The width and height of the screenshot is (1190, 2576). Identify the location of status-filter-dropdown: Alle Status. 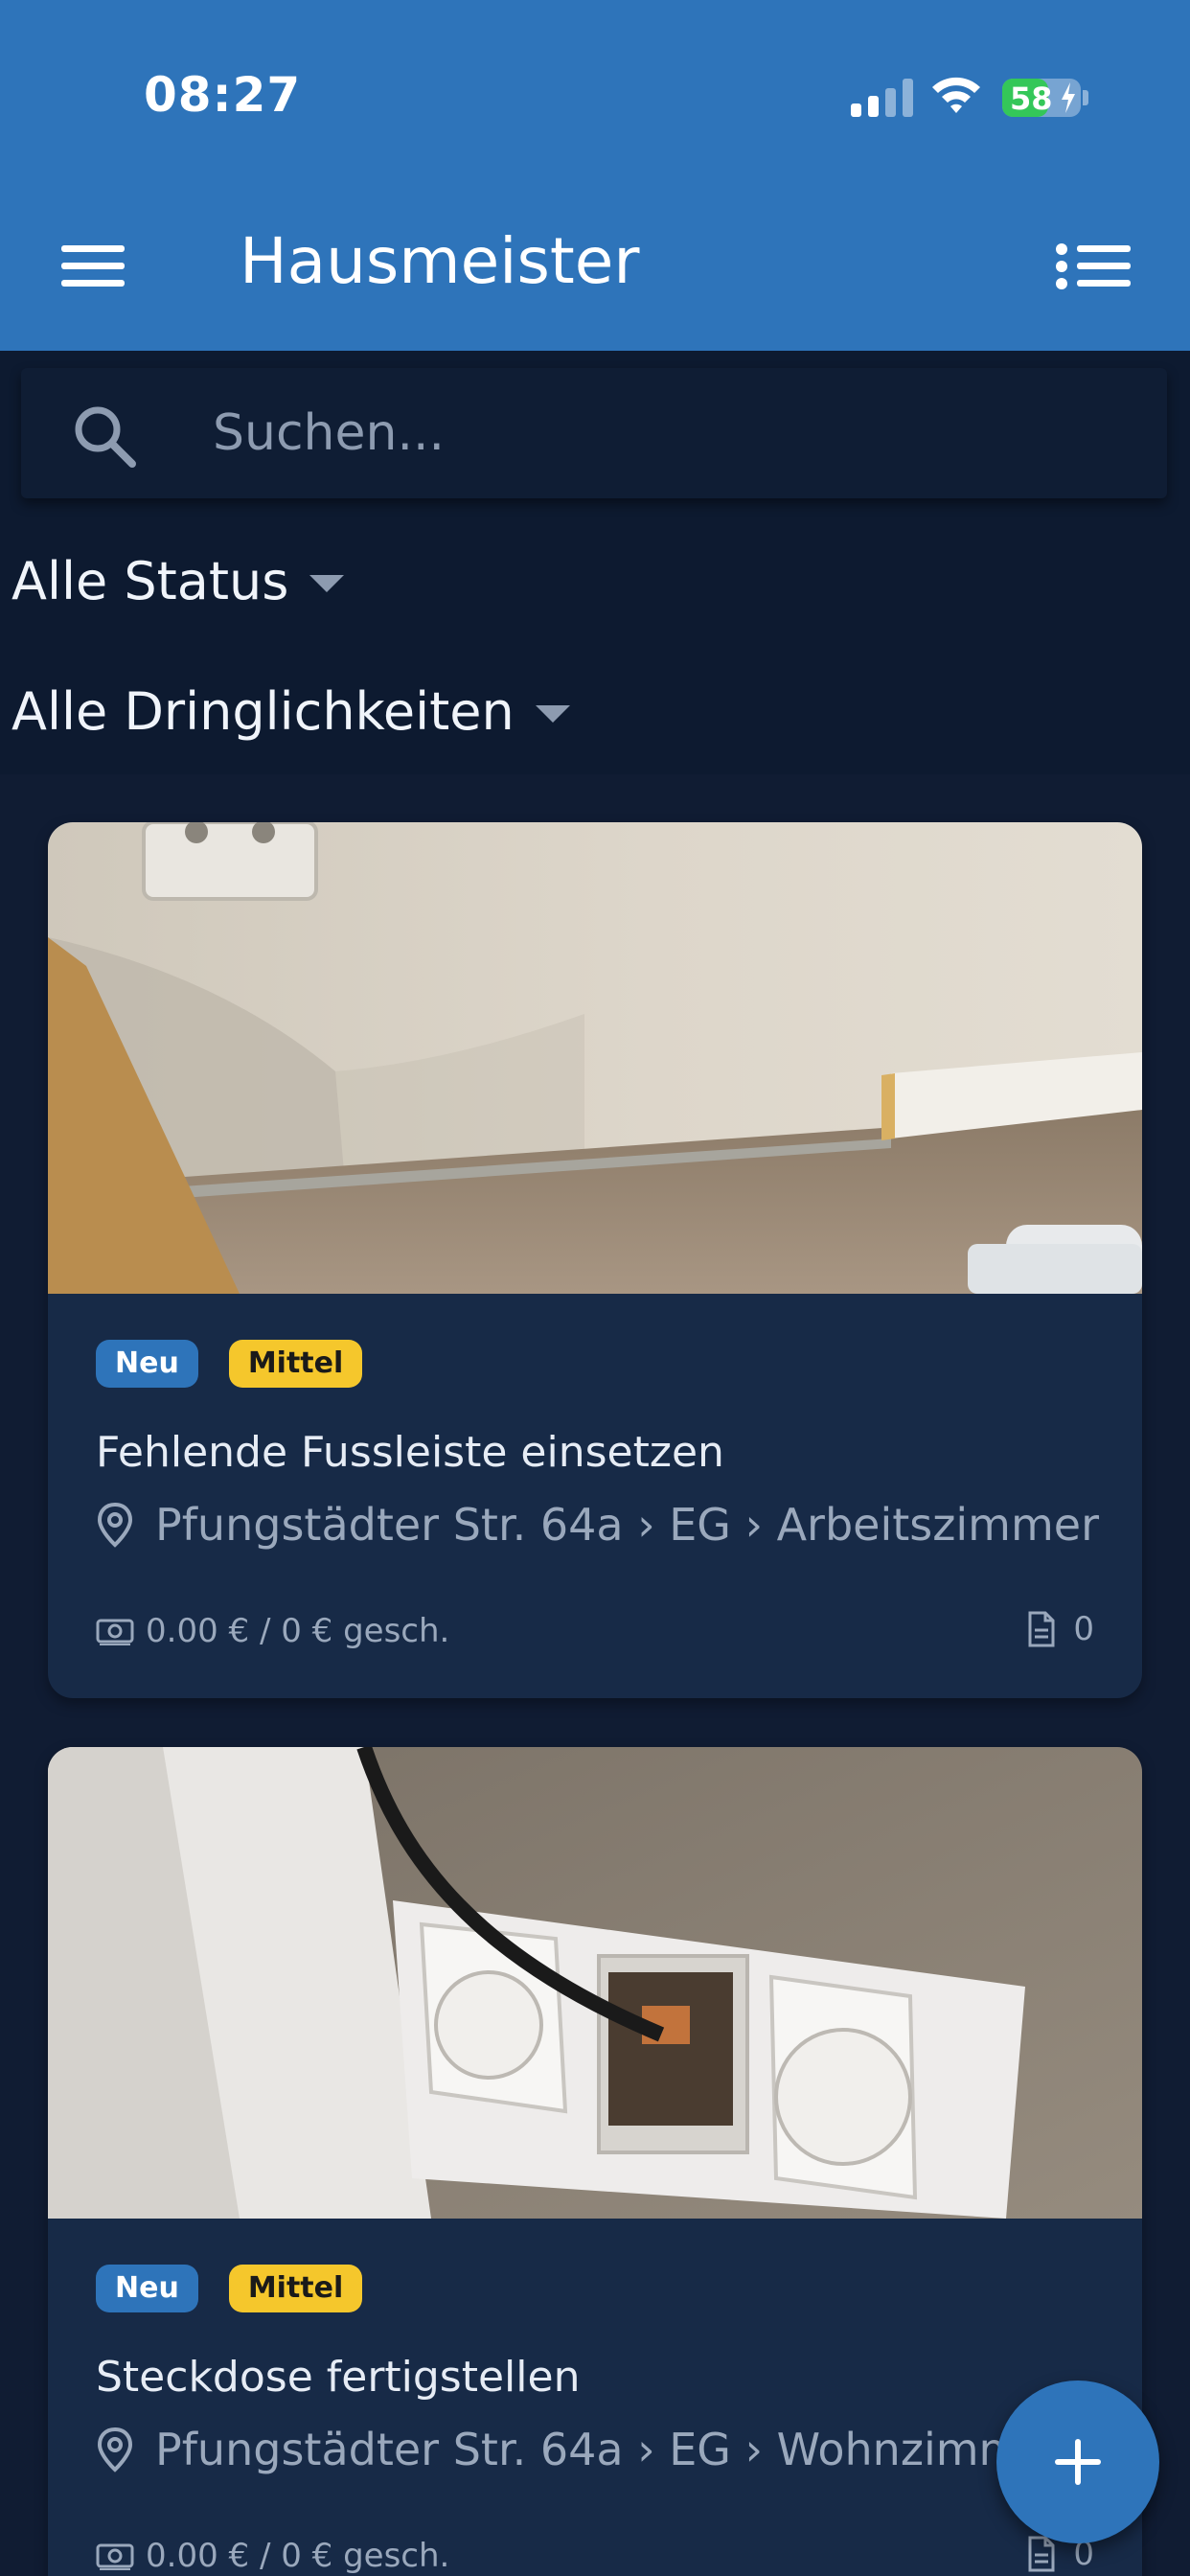
(178, 580).